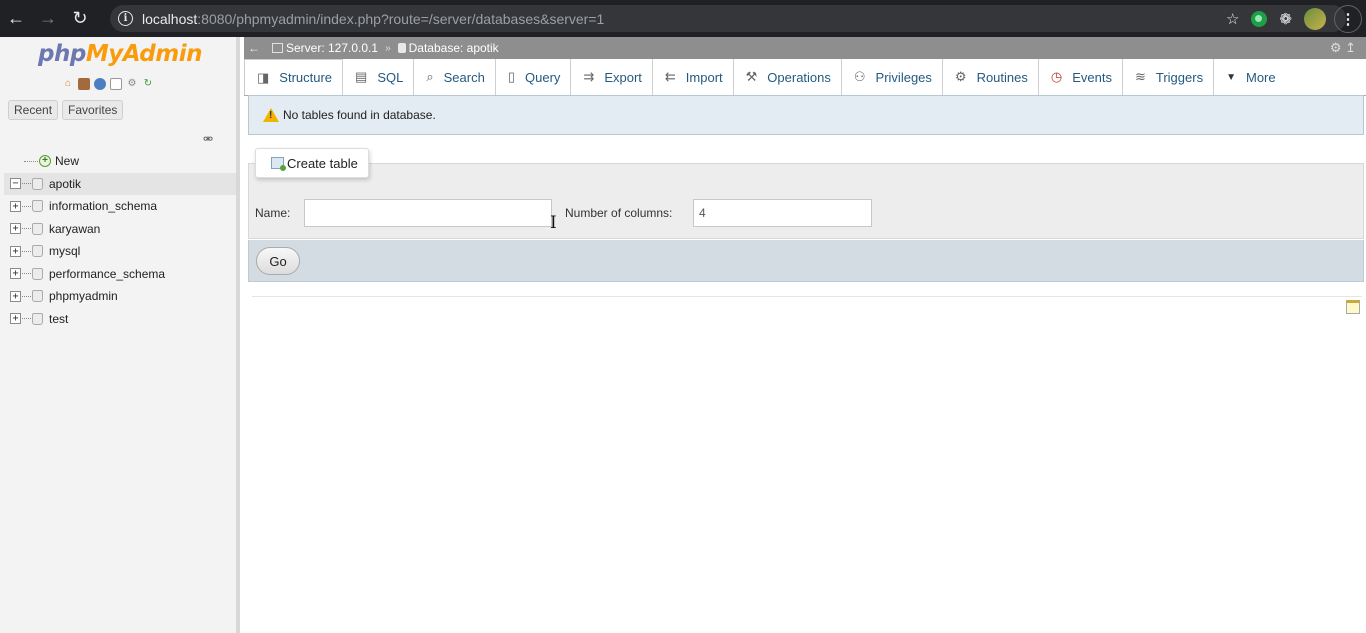  Describe the element at coordinates (100, 84) in the screenshot. I see `help-icon` at that location.